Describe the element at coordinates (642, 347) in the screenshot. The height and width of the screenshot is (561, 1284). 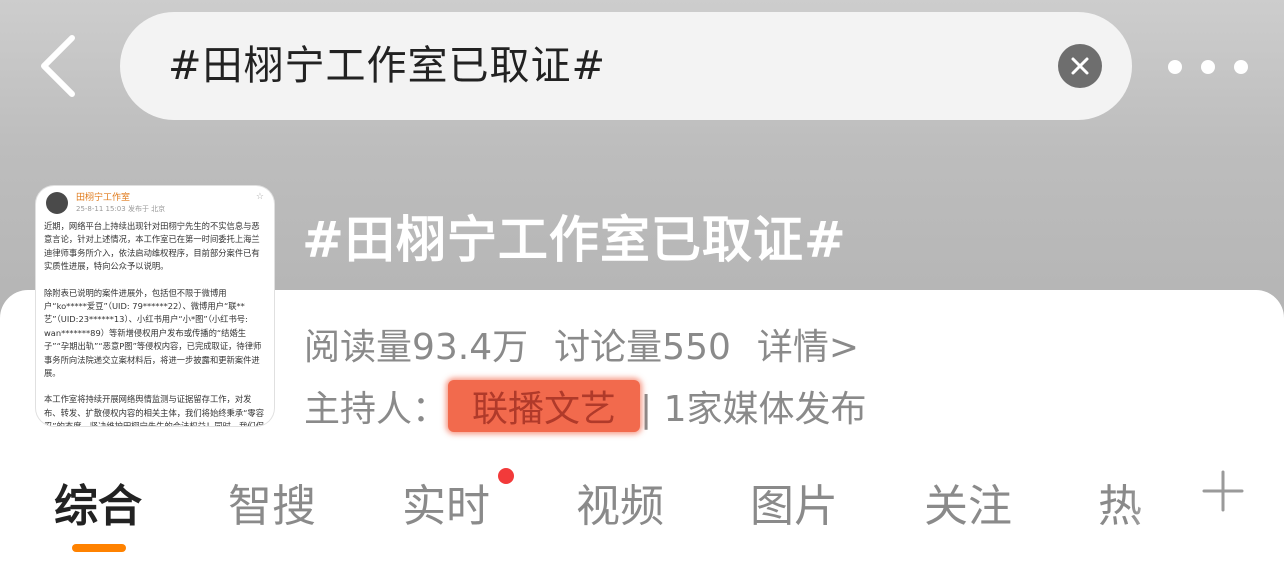
I see `discussion-count: 讨论量550` at that location.